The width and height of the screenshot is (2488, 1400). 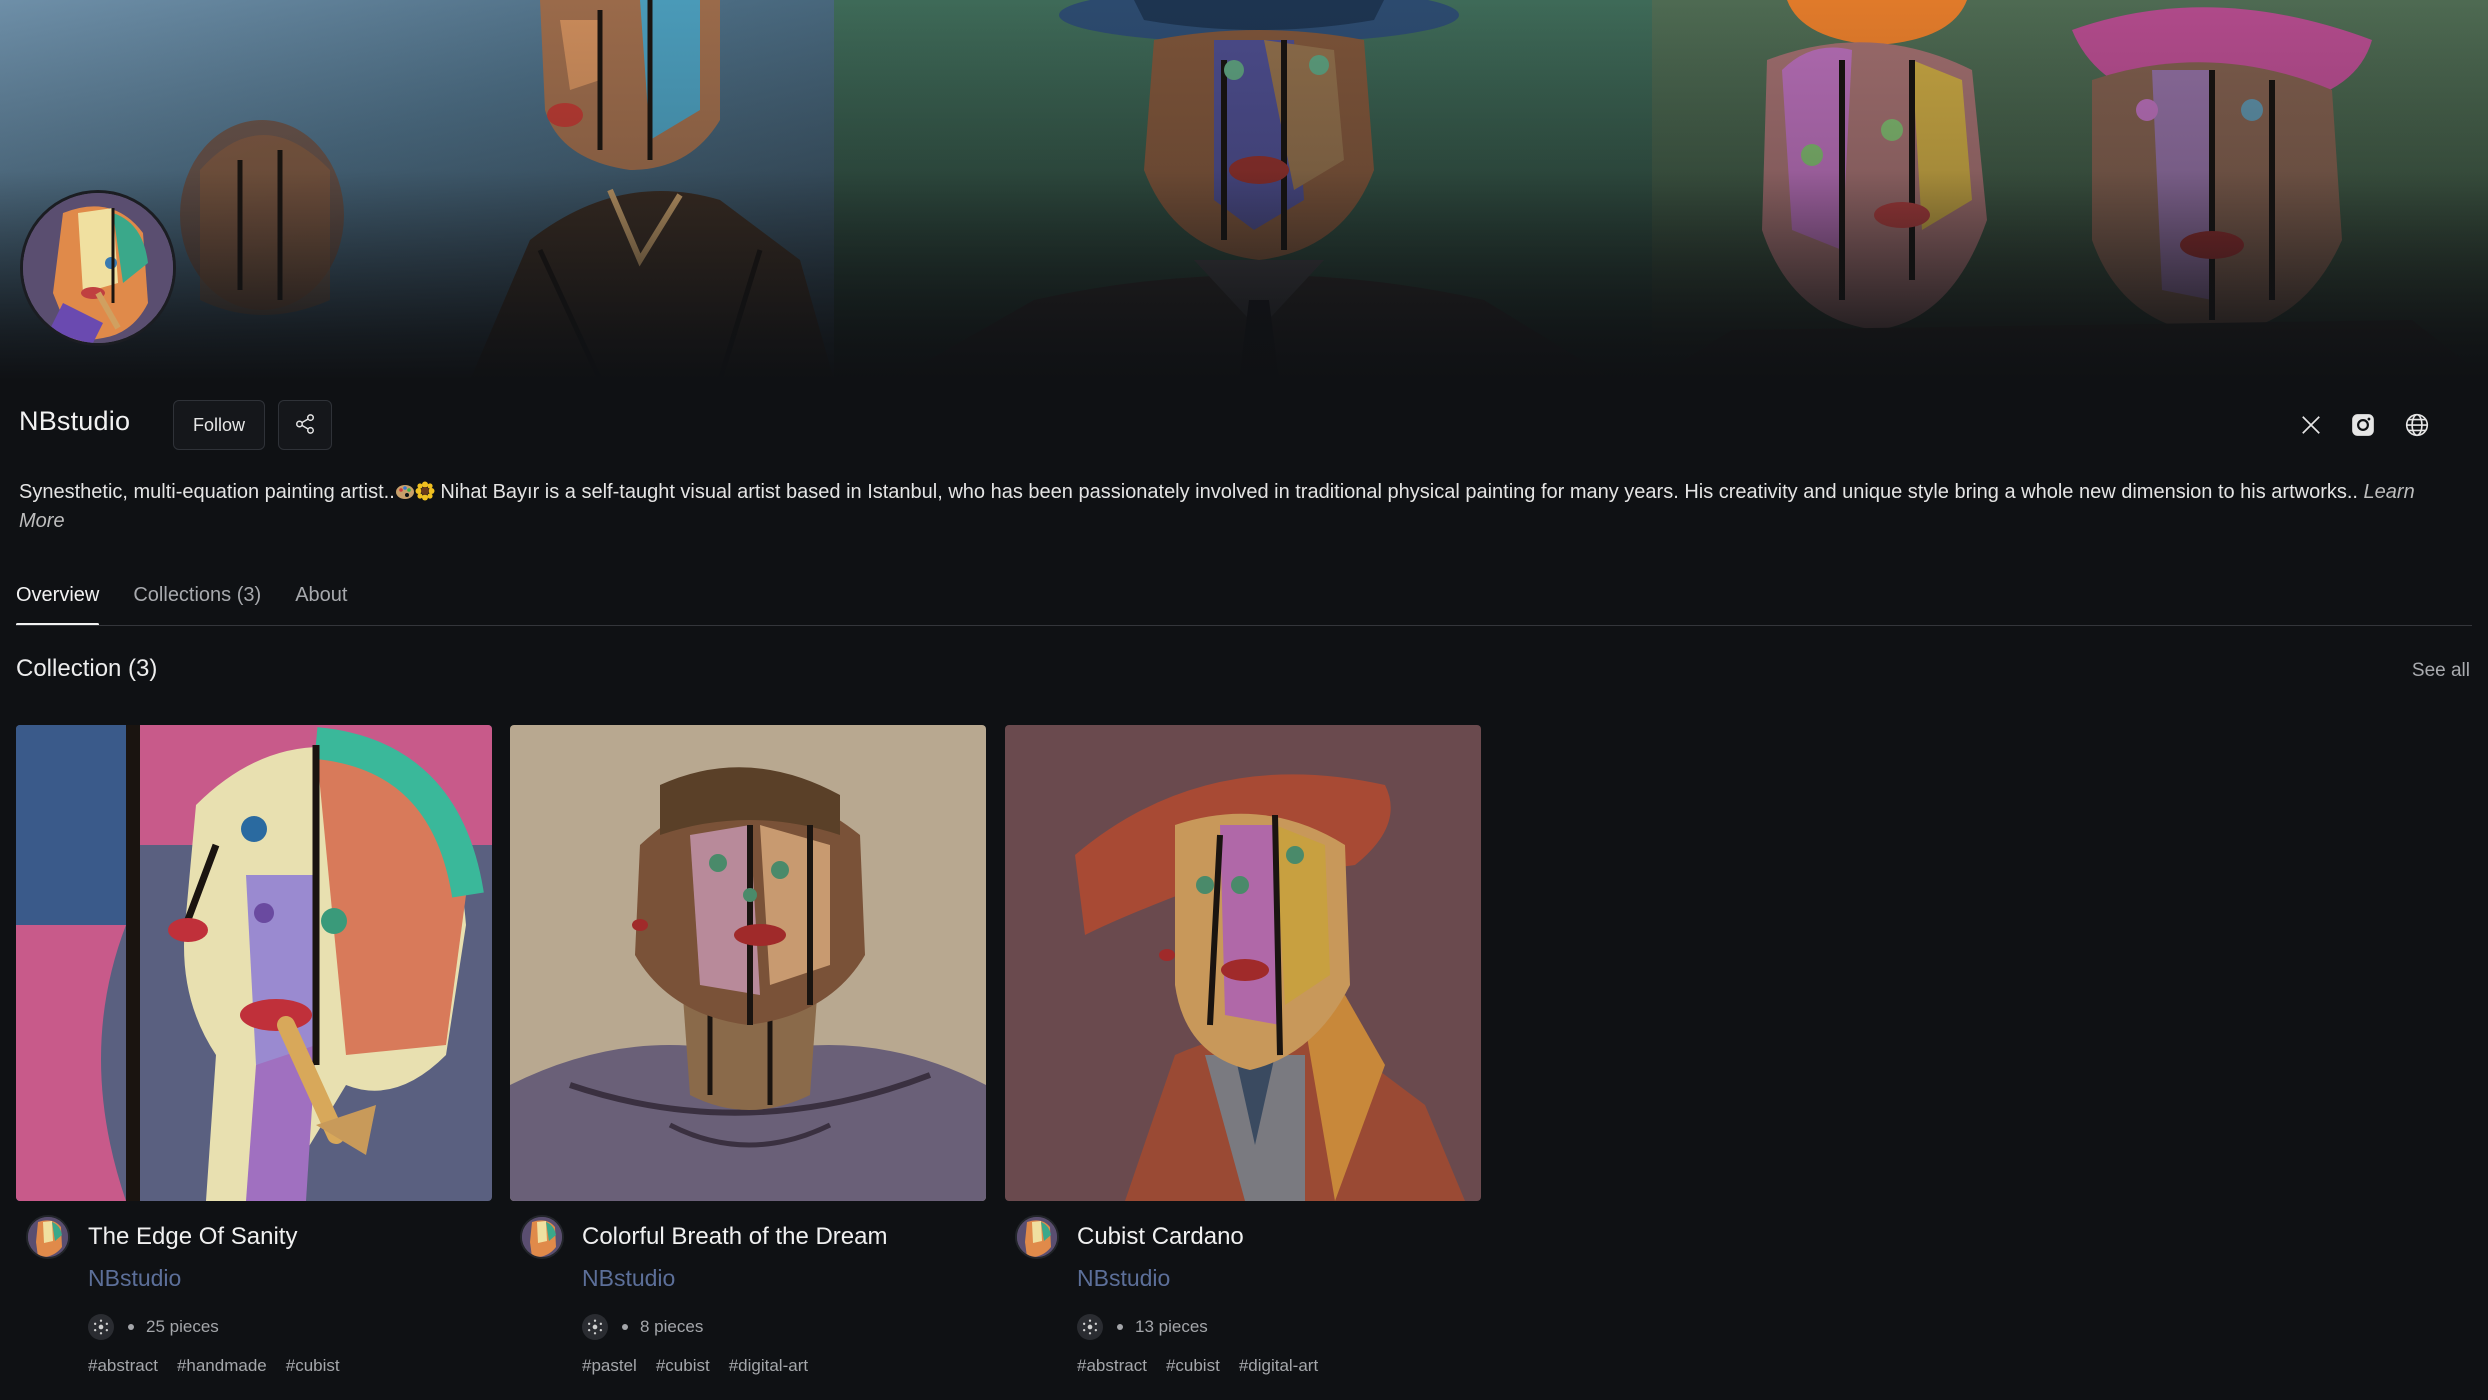 What do you see at coordinates (734, 1237) in the screenshot?
I see `collection-title: Colorful Breath of the Dream` at bounding box center [734, 1237].